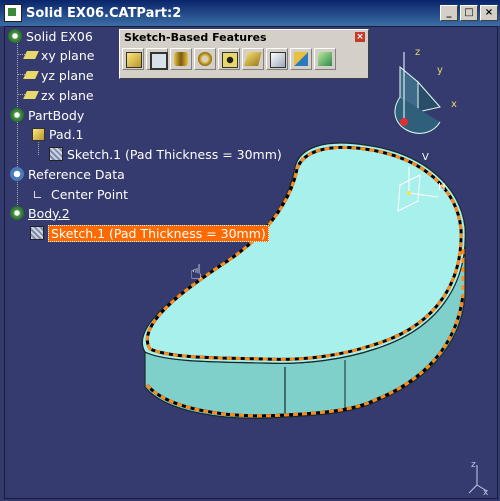 Image resolution: width=500 pixels, height=501 pixels. I want to click on hole-icon, so click(230, 60).